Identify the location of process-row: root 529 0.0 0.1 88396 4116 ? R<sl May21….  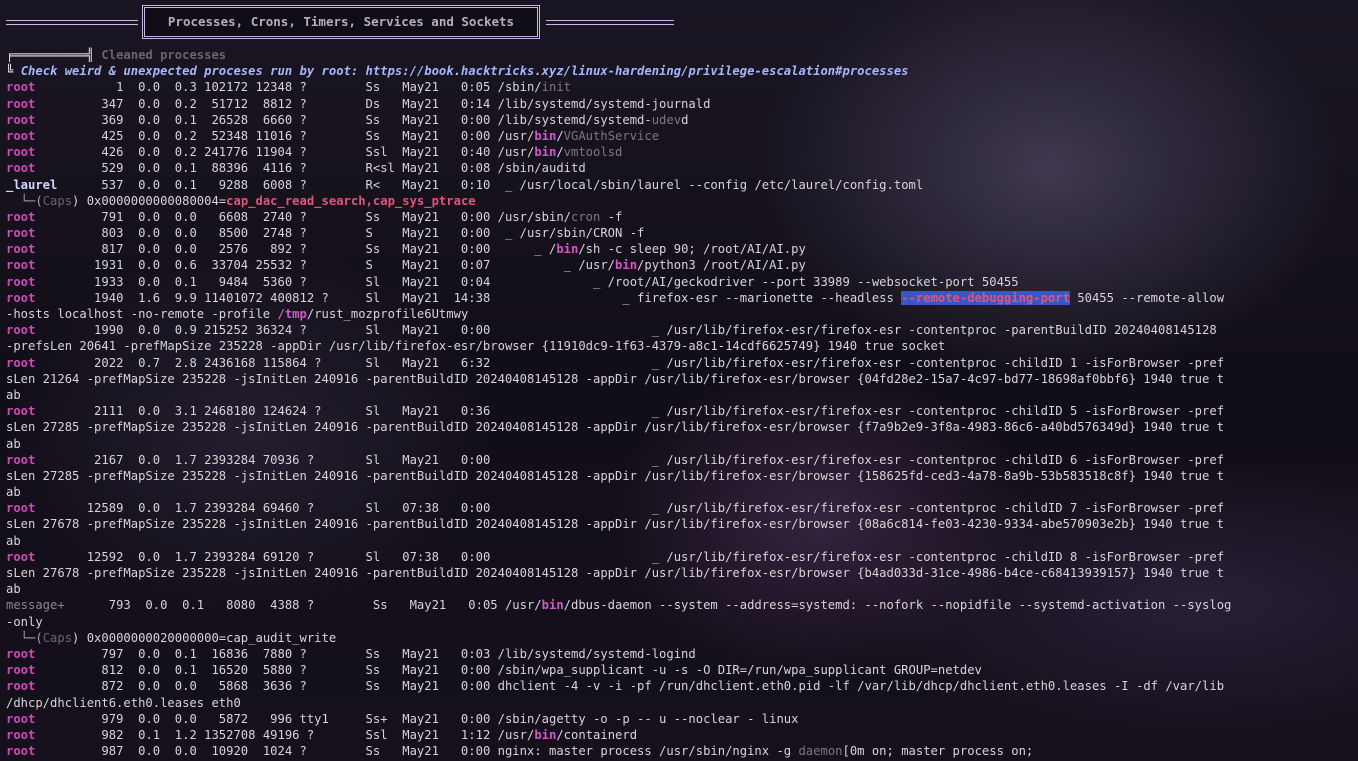
(296, 168).